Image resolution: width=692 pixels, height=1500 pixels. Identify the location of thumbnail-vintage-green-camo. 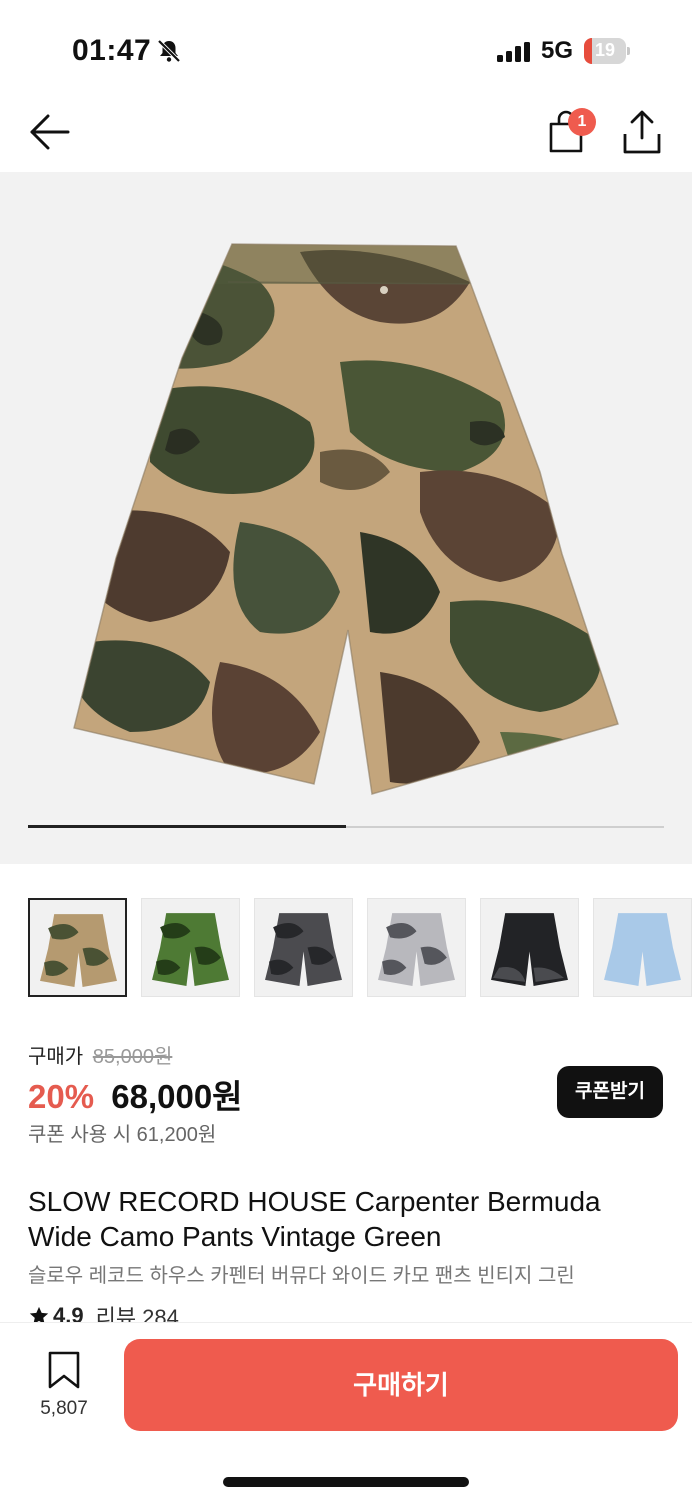
(77, 947).